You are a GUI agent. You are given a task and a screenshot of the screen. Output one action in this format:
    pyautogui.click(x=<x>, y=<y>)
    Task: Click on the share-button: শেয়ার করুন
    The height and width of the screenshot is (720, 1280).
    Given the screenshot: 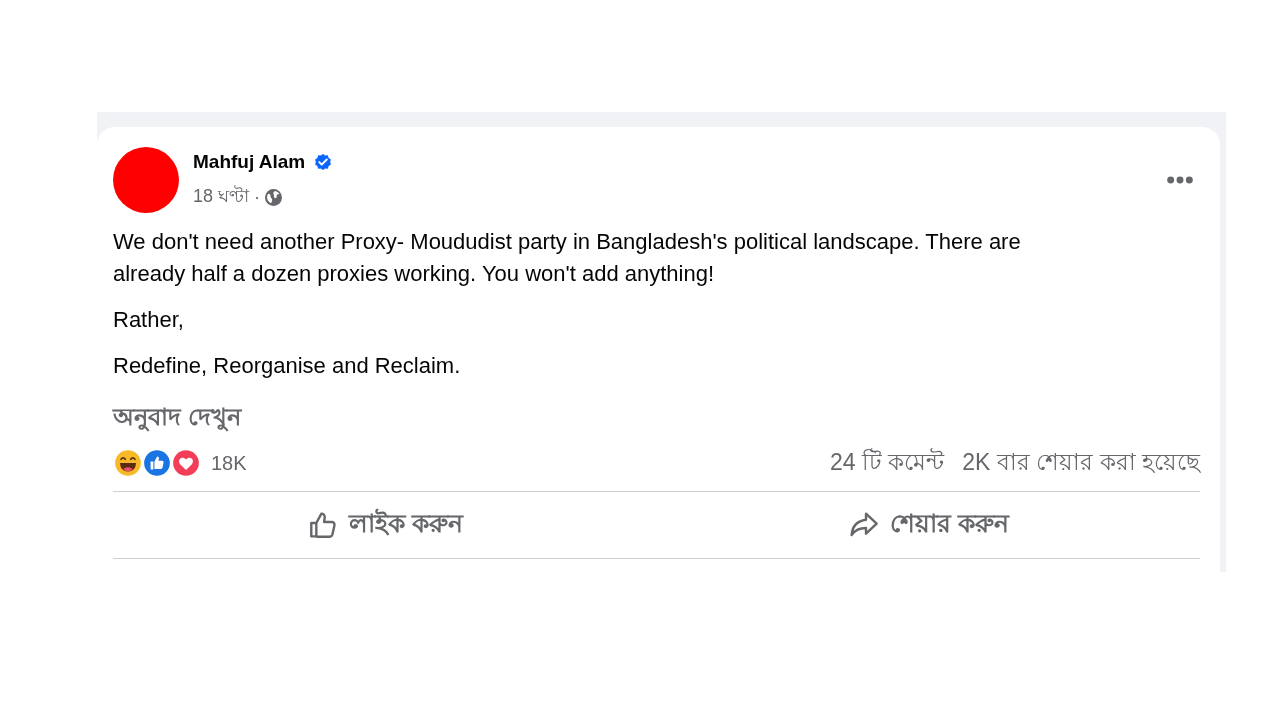 What is the action you would take?
    pyautogui.click(x=928, y=525)
    